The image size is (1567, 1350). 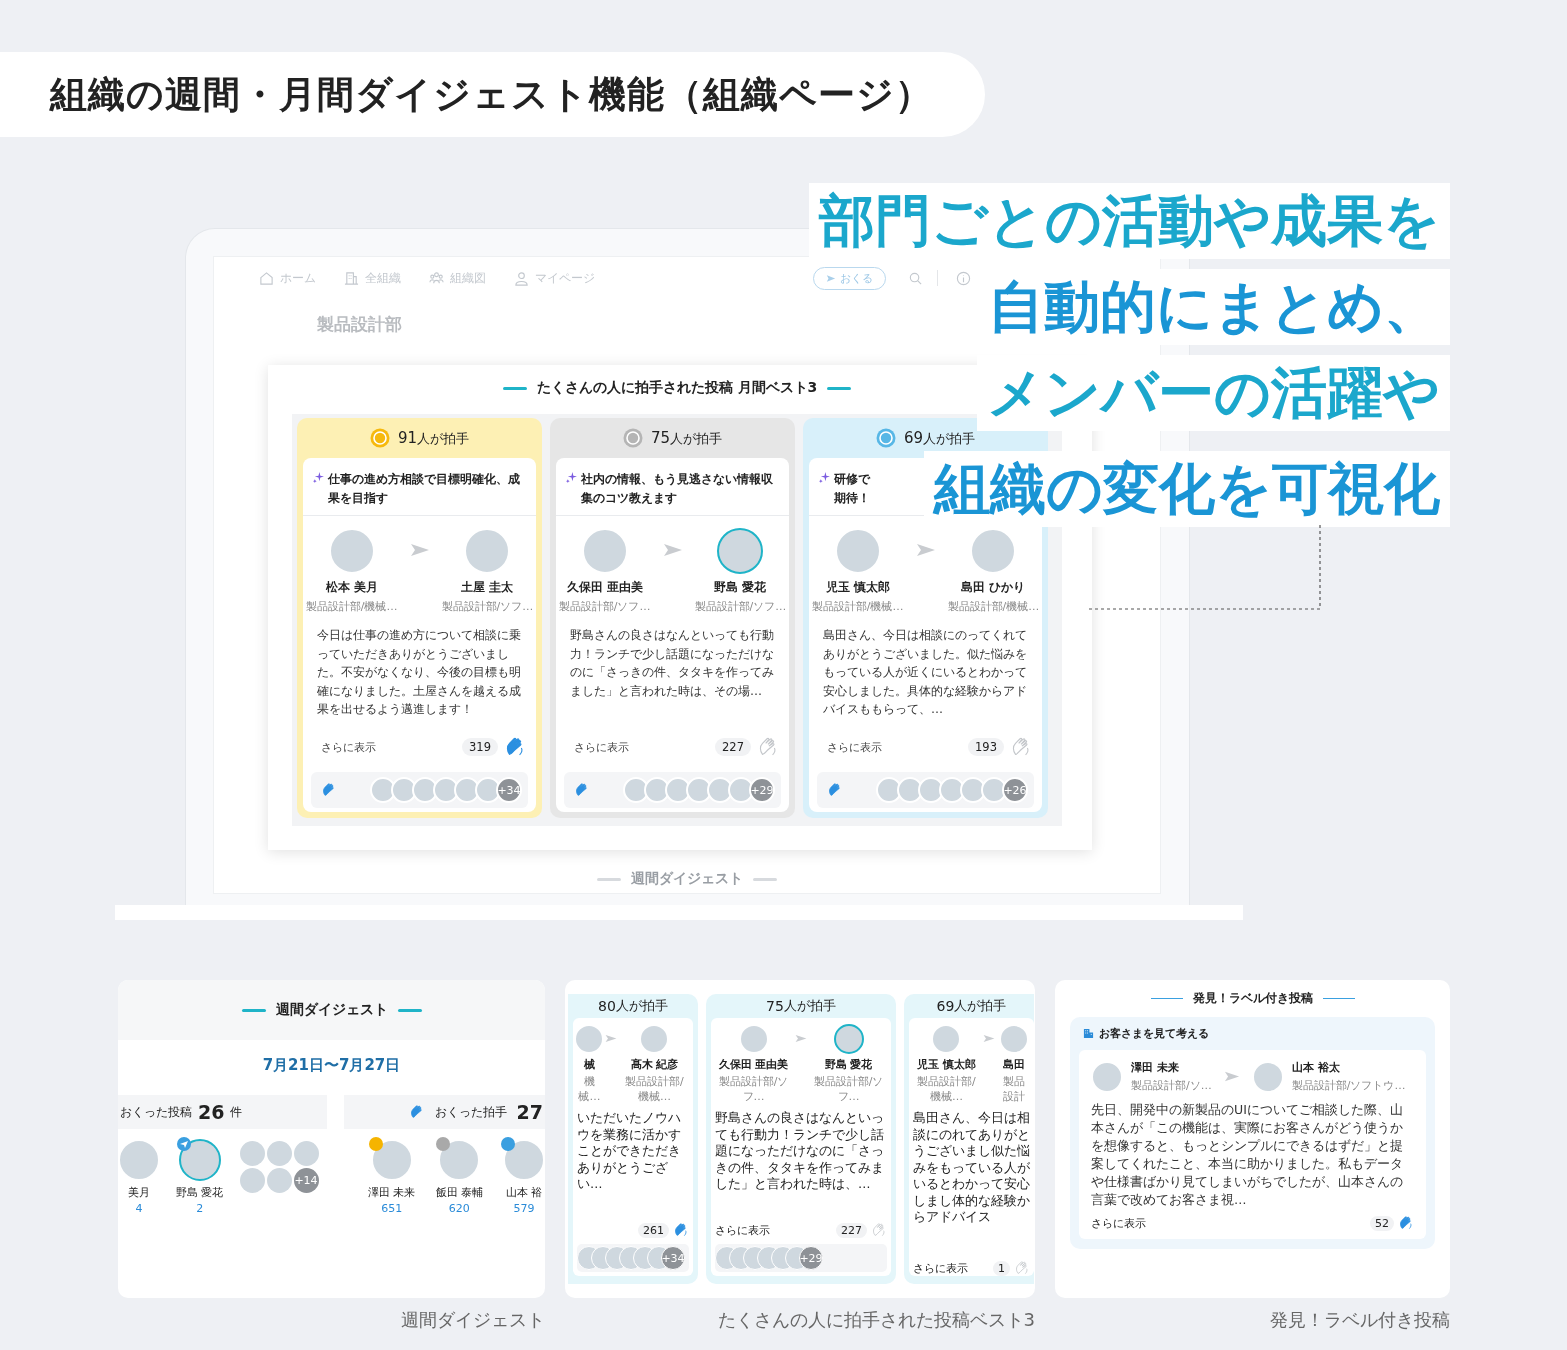 I want to click on medal-icon, so click(x=632, y=438).